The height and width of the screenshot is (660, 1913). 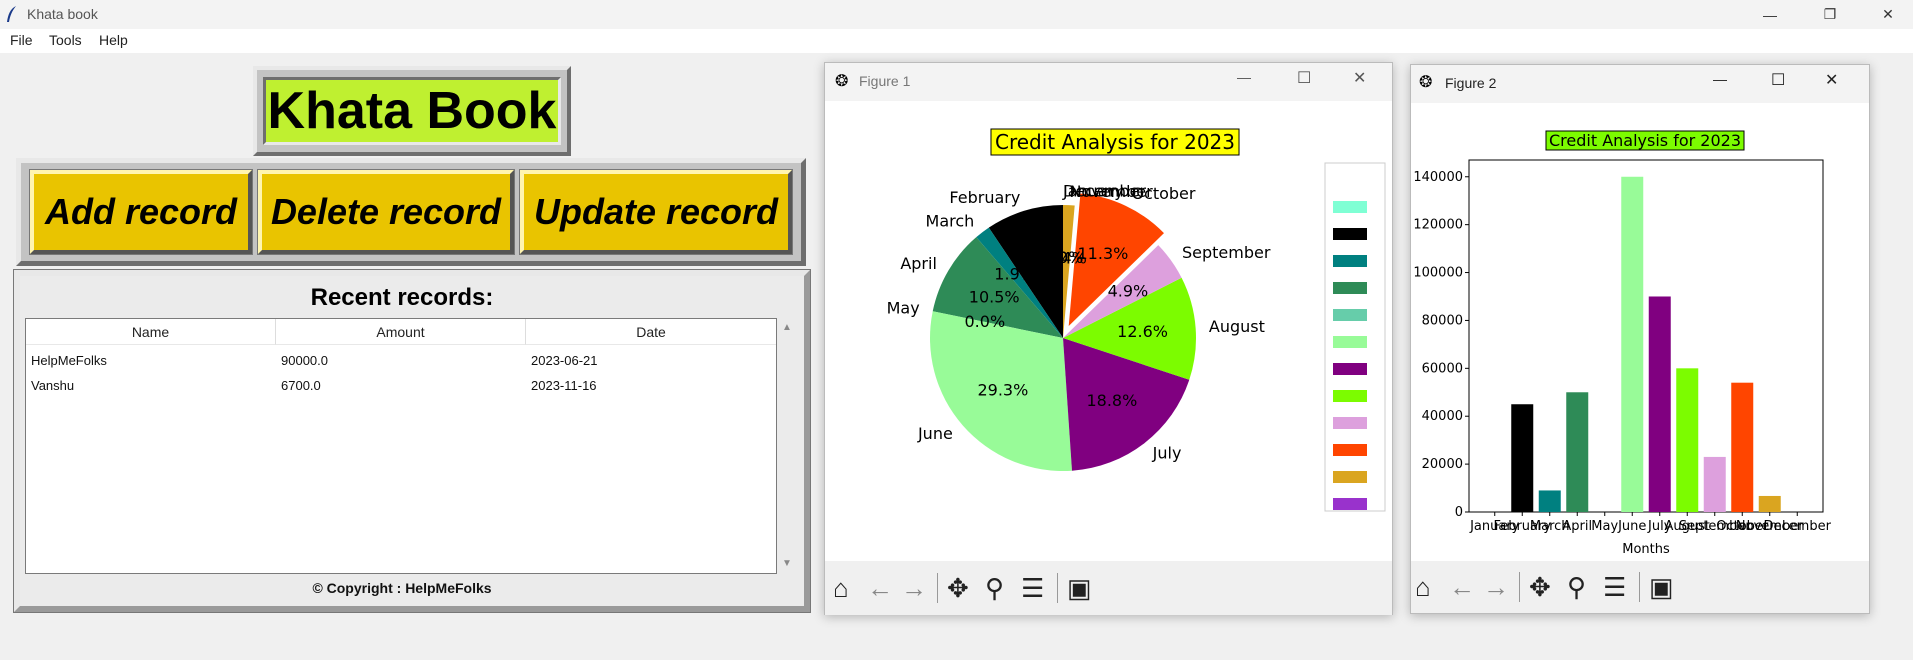 What do you see at coordinates (401, 332) in the screenshot?
I see `column-header-amount: Amount` at bounding box center [401, 332].